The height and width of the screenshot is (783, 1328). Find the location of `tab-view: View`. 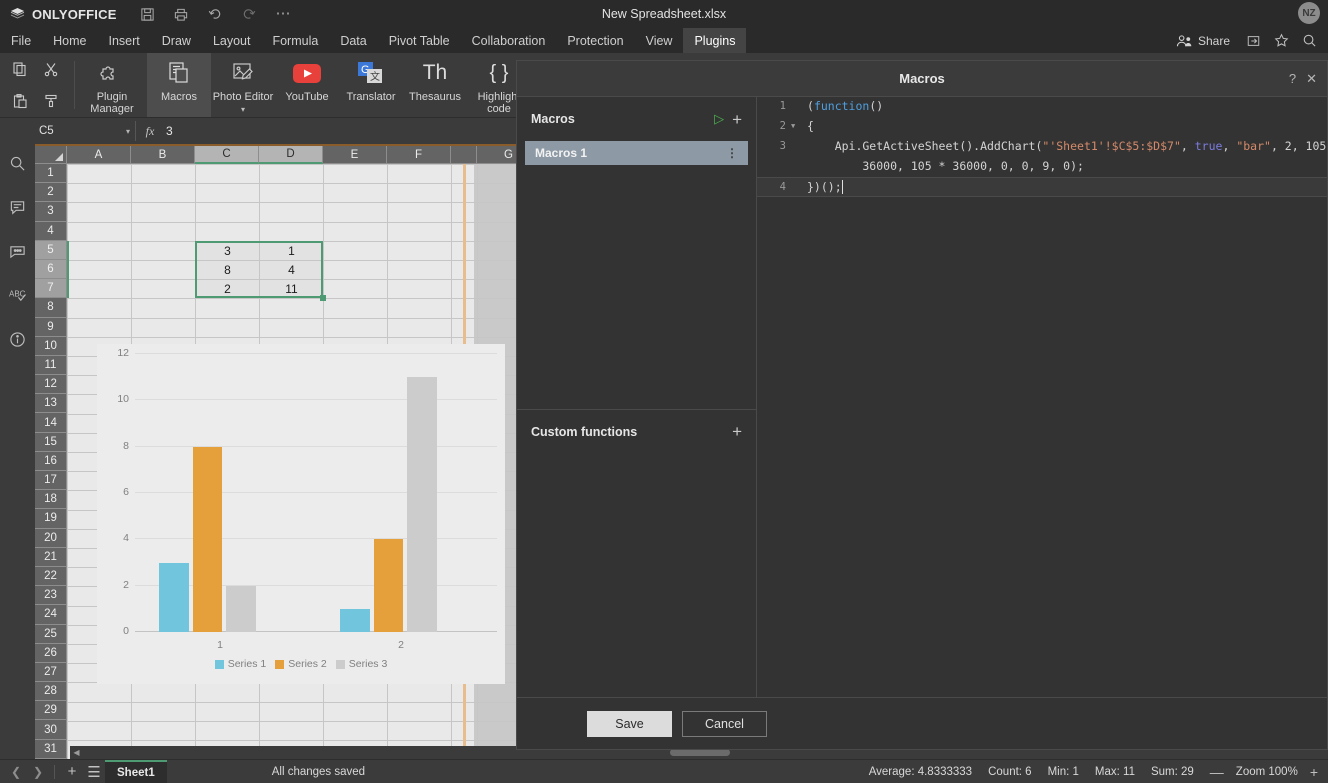

tab-view: View is located at coordinates (659, 40).